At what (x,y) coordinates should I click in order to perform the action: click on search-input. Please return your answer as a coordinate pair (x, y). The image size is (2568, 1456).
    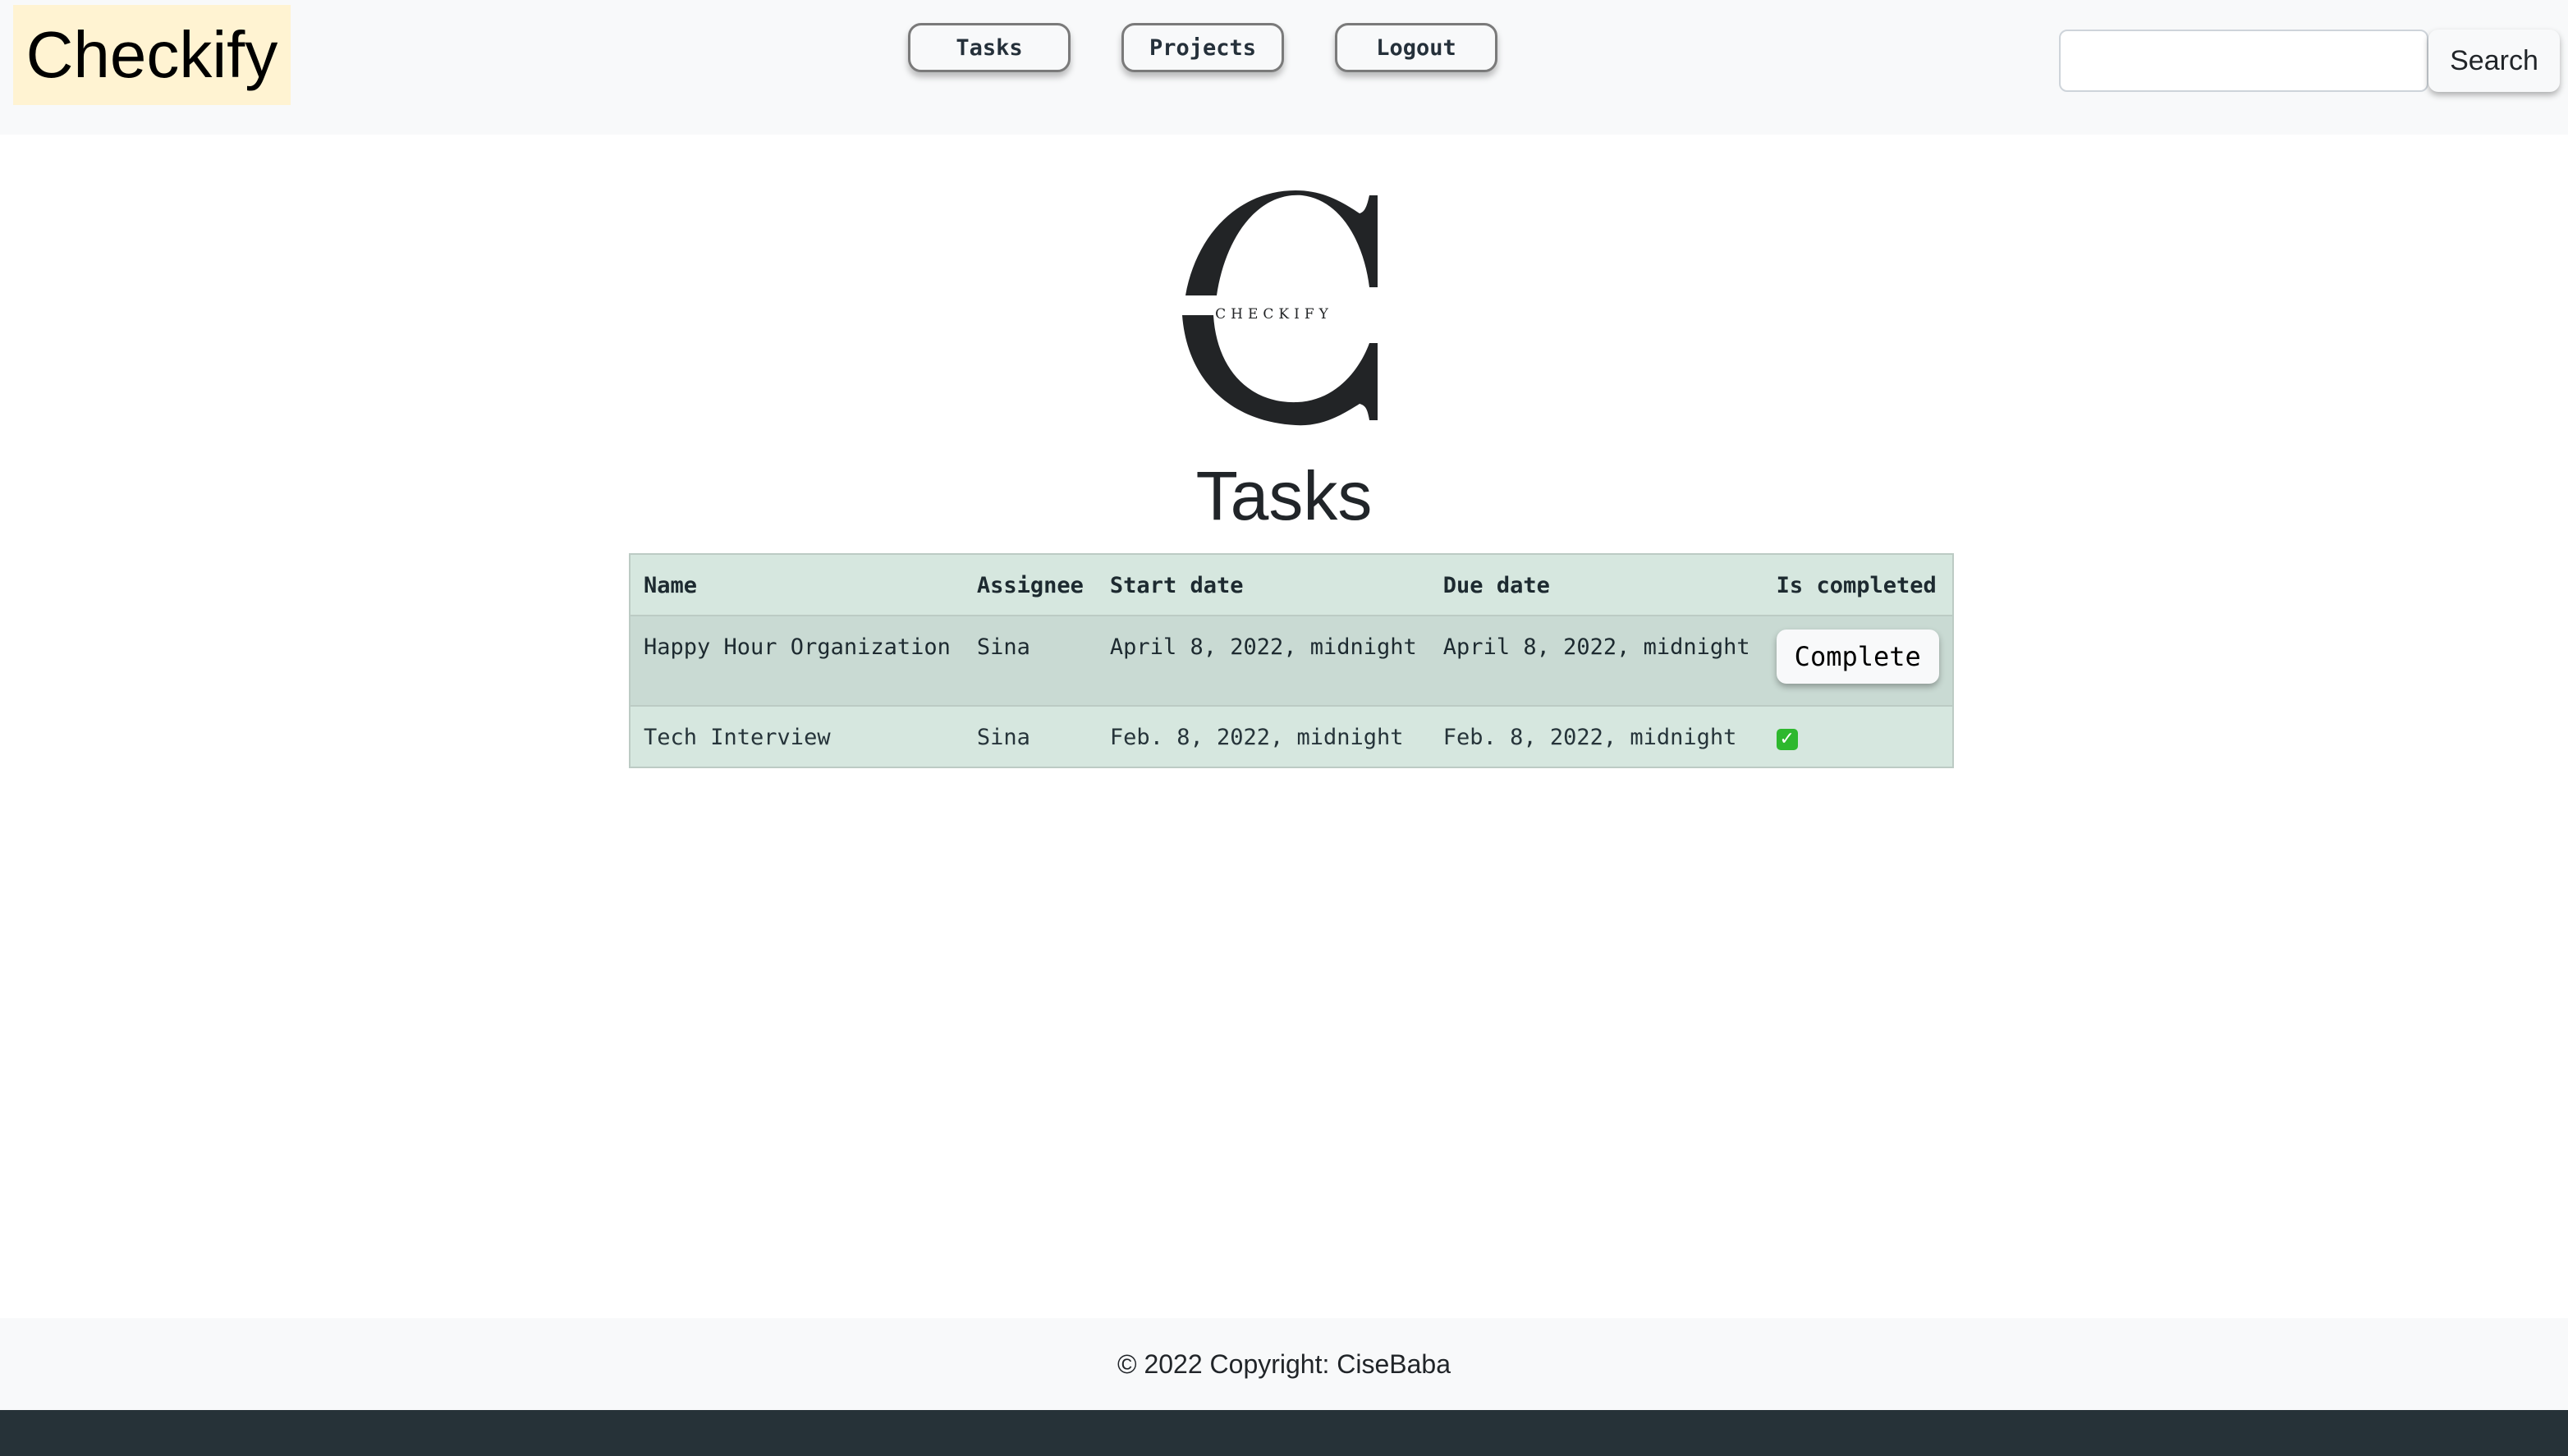
    Looking at the image, I should click on (2243, 61).